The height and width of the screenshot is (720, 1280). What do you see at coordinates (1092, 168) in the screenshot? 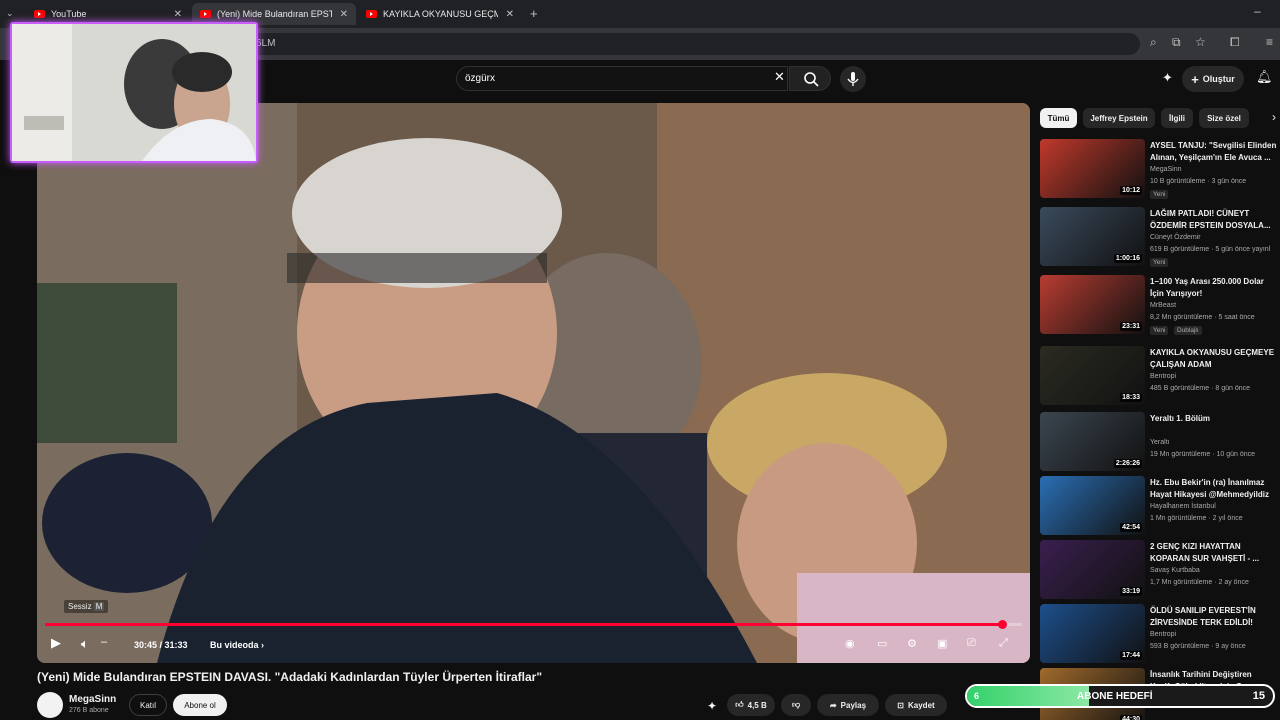
I see `video-thumbnail: 10:12` at bounding box center [1092, 168].